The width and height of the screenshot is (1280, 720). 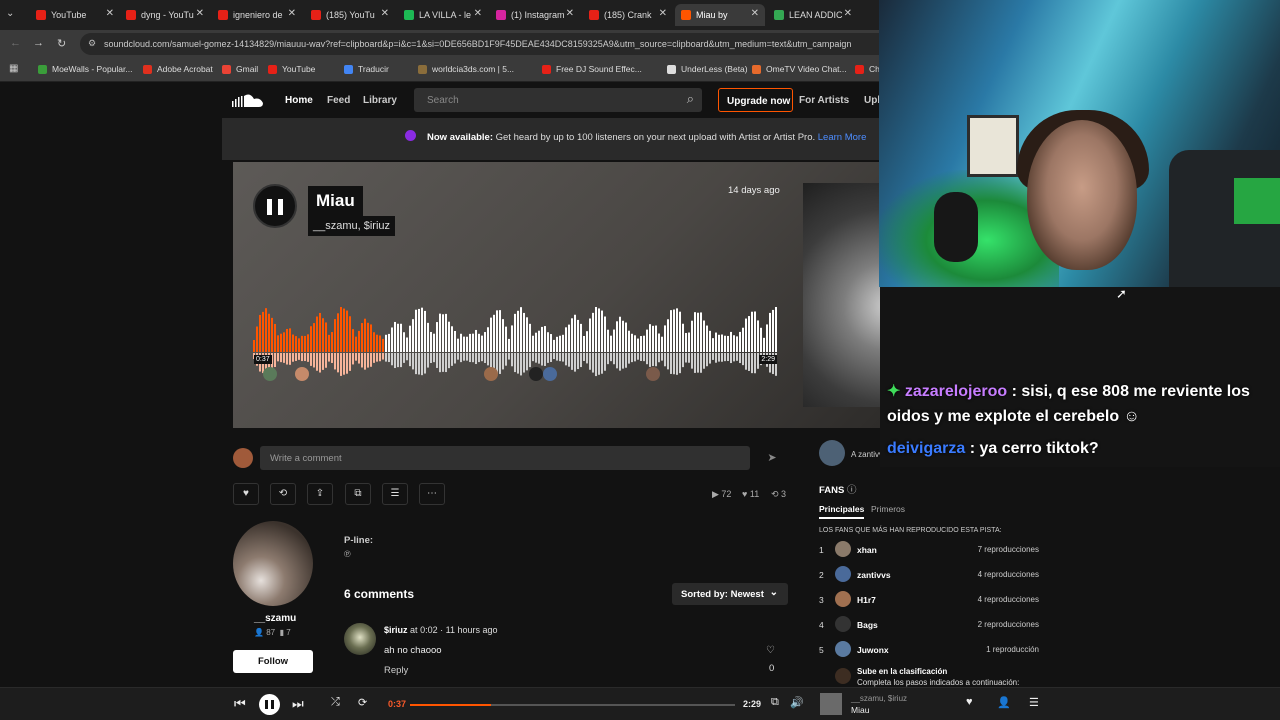 I want to click on hero-pause-button, so click(x=275, y=206).